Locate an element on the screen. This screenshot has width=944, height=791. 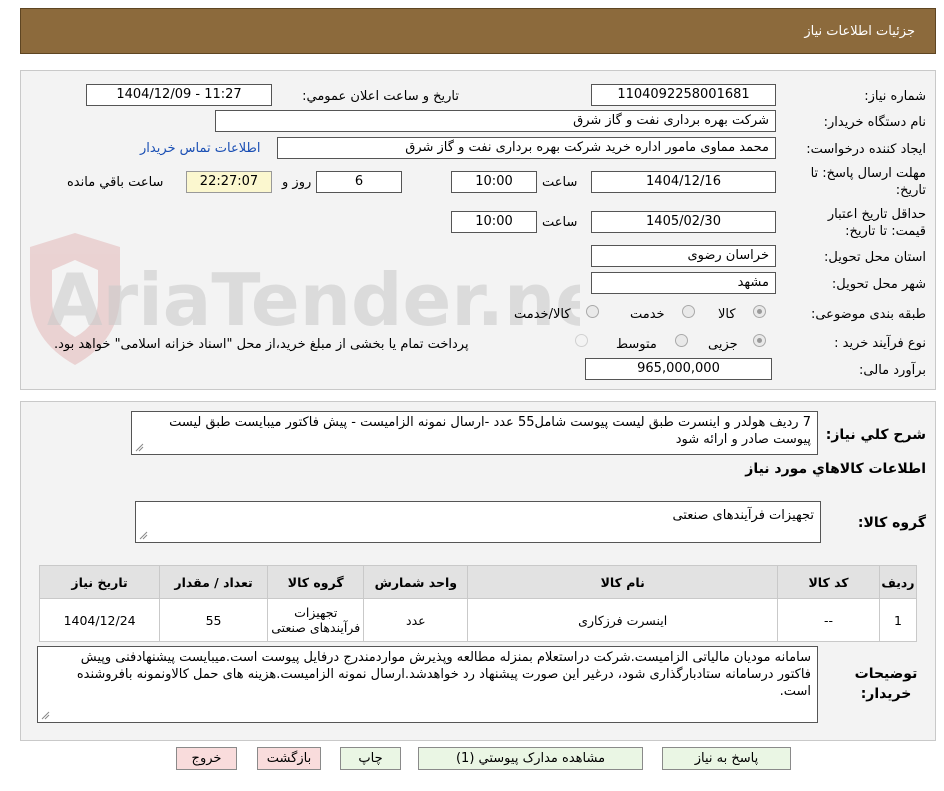
province-label: استان محل تحویل: is located at coordinates (875, 257).